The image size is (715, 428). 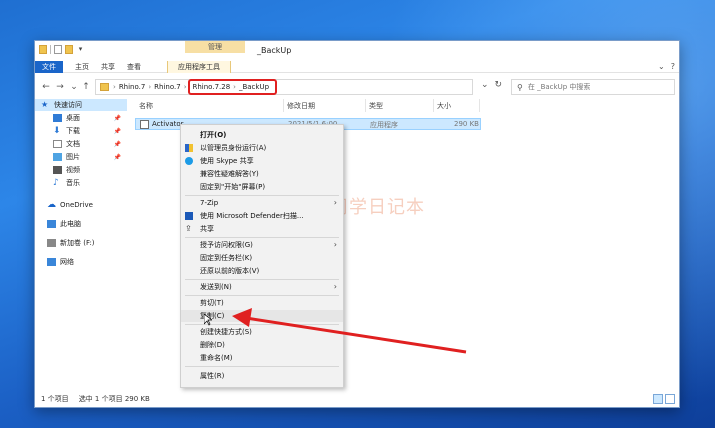 What do you see at coordinates (188, 228) in the screenshot?
I see `share-icon: ⇪` at bounding box center [188, 228].